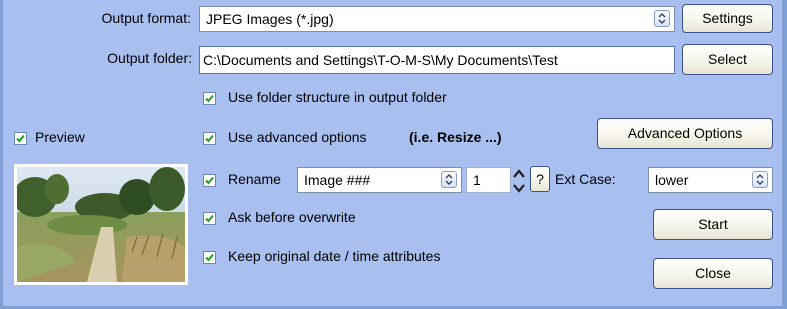 This screenshot has height=309, width=787. I want to click on ext-case-select: lower, so click(710, 180).